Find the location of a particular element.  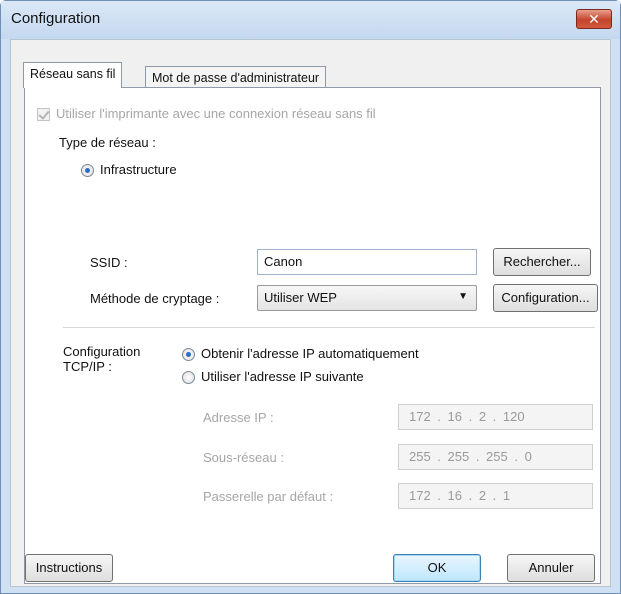

ok-button: OK is located at coordinates (437, 568).